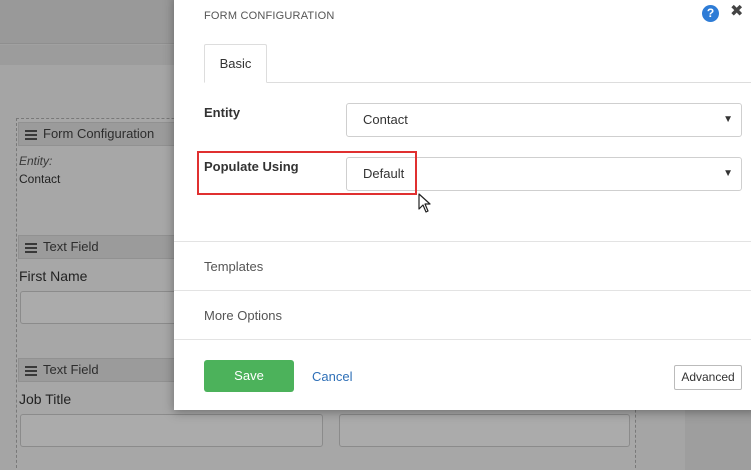 This screenshot has height=470, width=751. Describe the element at coordinates (385, 119) in the screenshot. I see `entity-select-value: Contact` at that location.